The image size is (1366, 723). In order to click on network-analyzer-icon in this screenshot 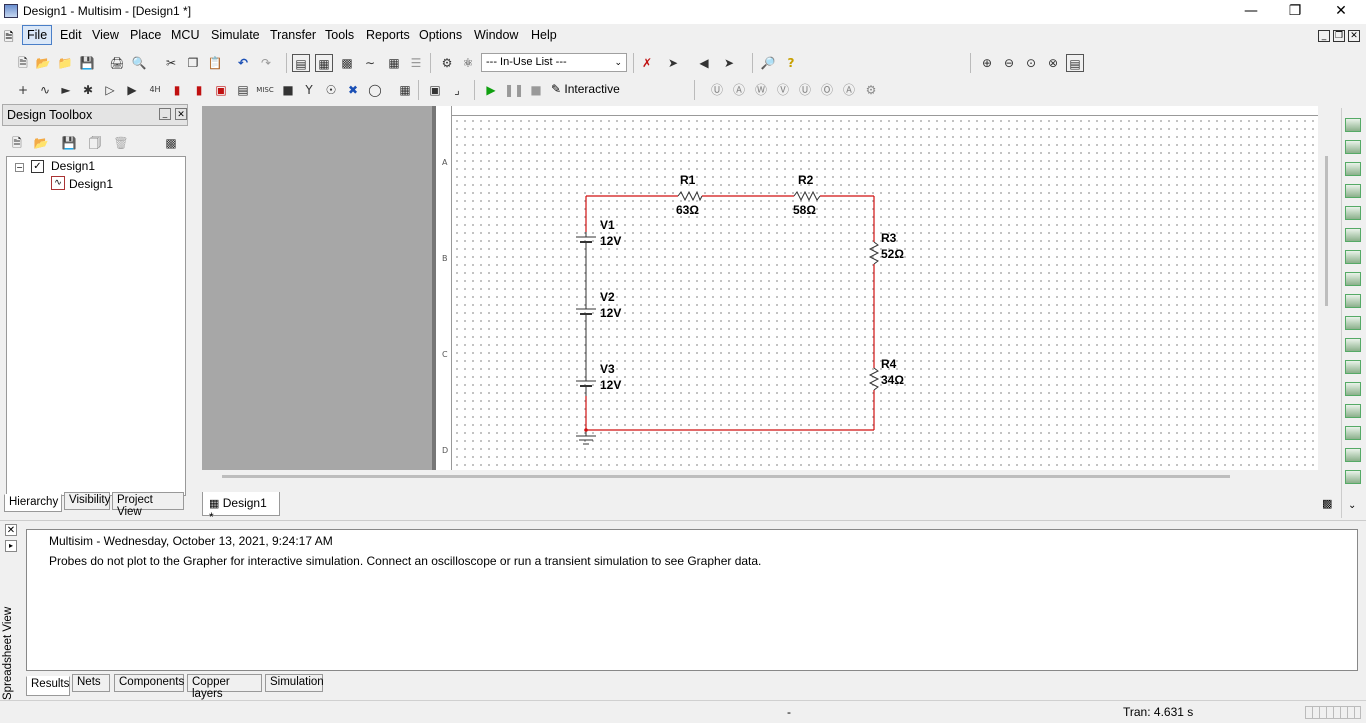, I will do `click(1353, 411)`.